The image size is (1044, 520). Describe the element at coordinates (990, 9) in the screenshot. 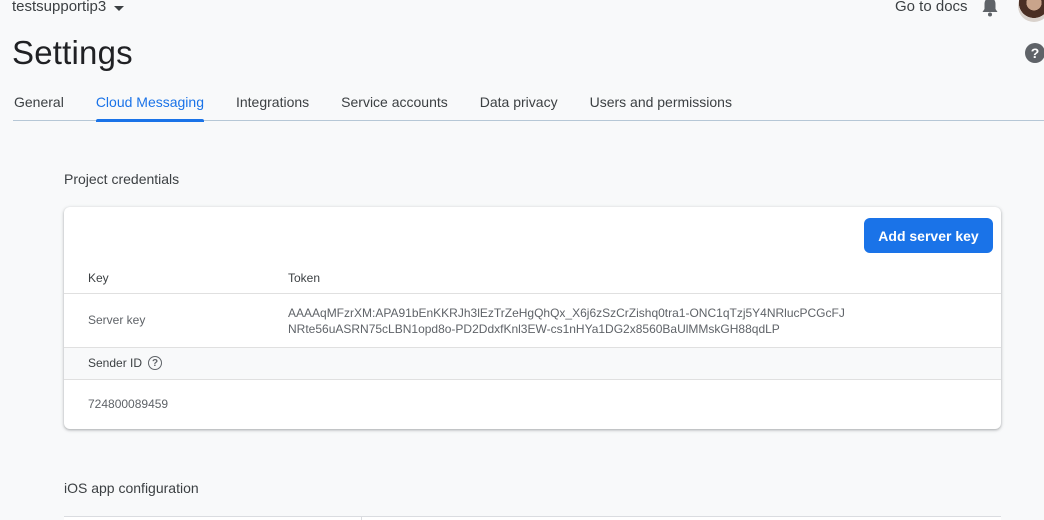

I see `bell-icon` at that location.